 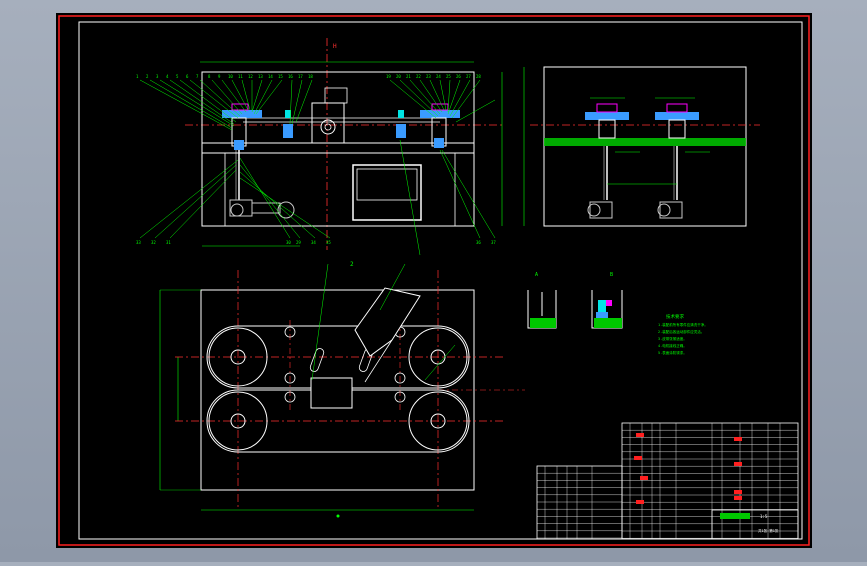 I want to click on tech-req-line-5: 5.表面涂防锈漆。, so click(x=672, y=352).